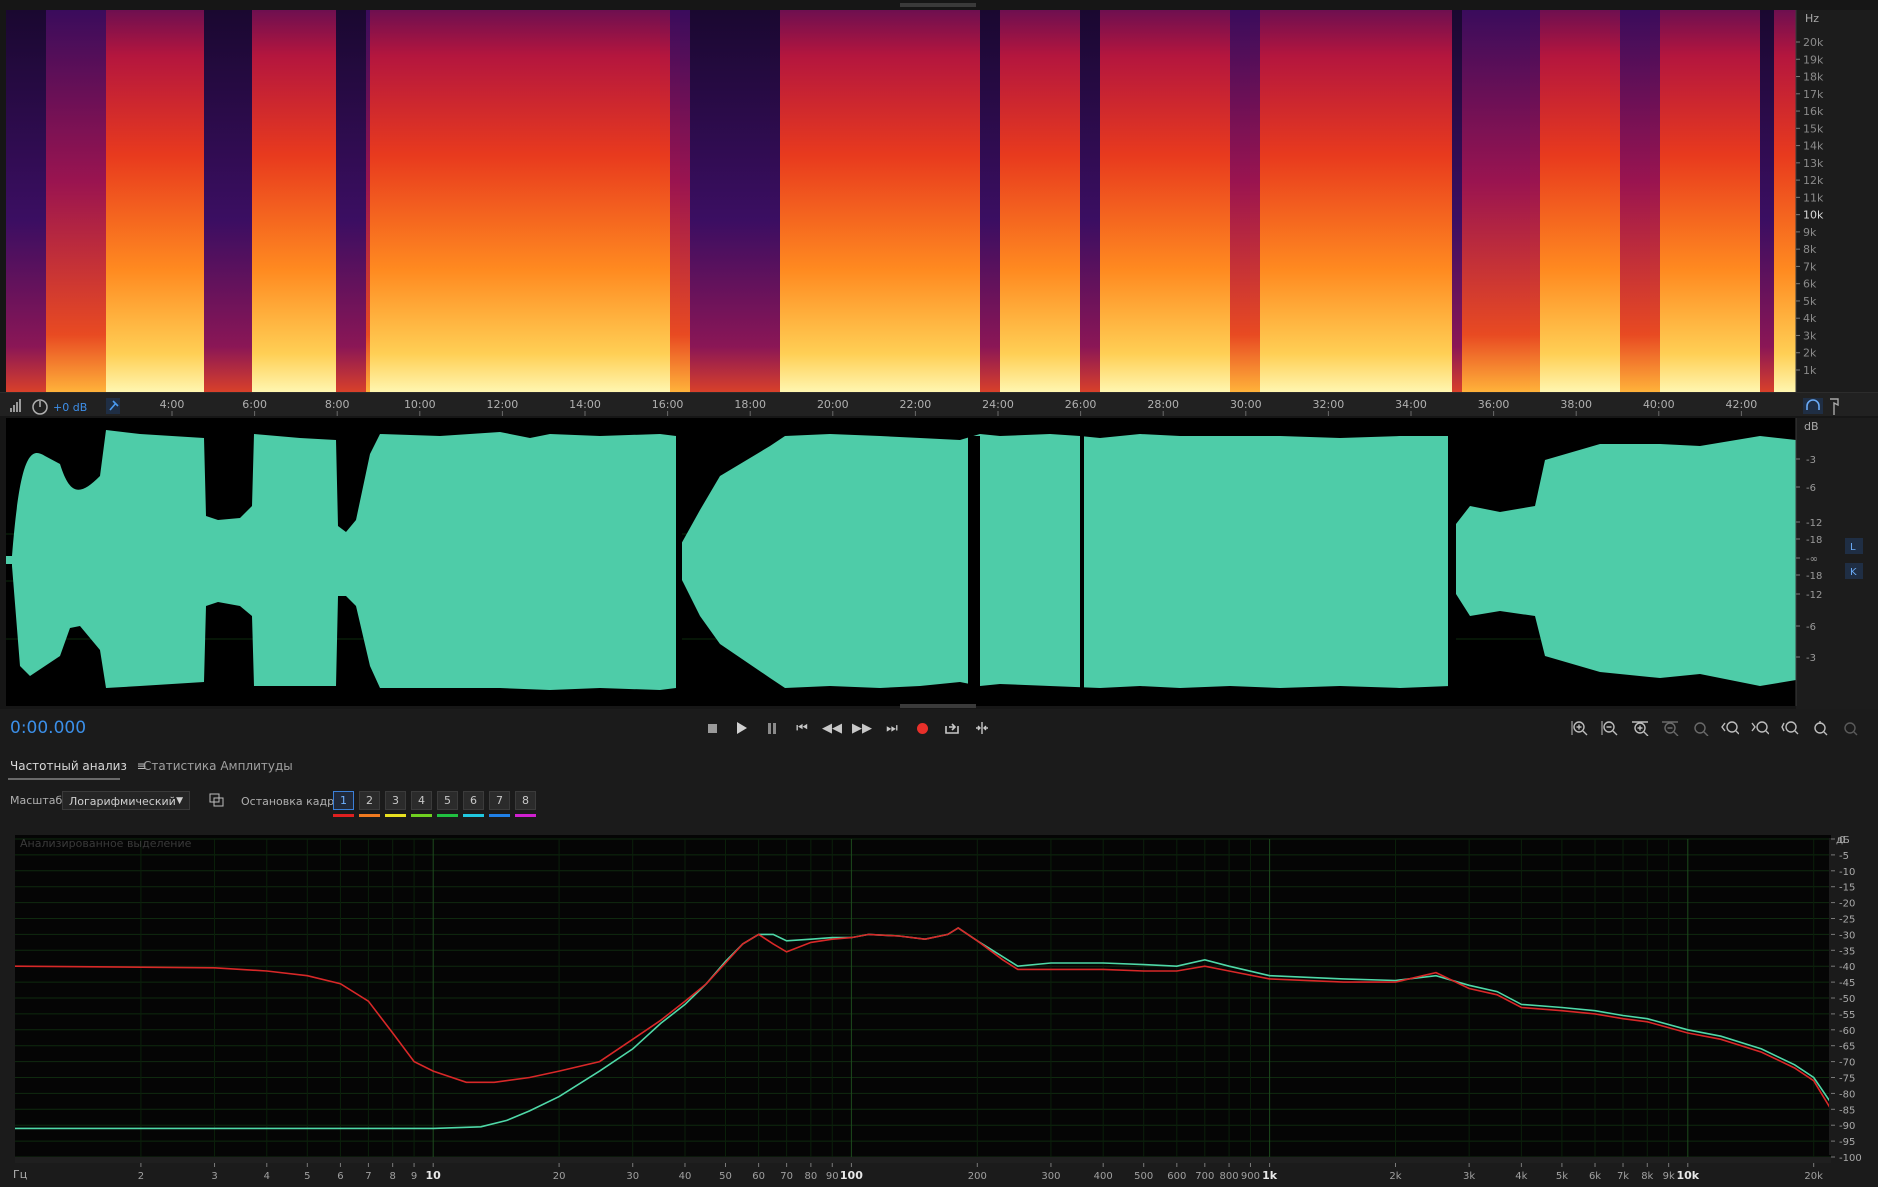 This screenshot has width=1878, height=1187. I want to click on spectrum-x-tick-label: 800, so click(1229, 1176).